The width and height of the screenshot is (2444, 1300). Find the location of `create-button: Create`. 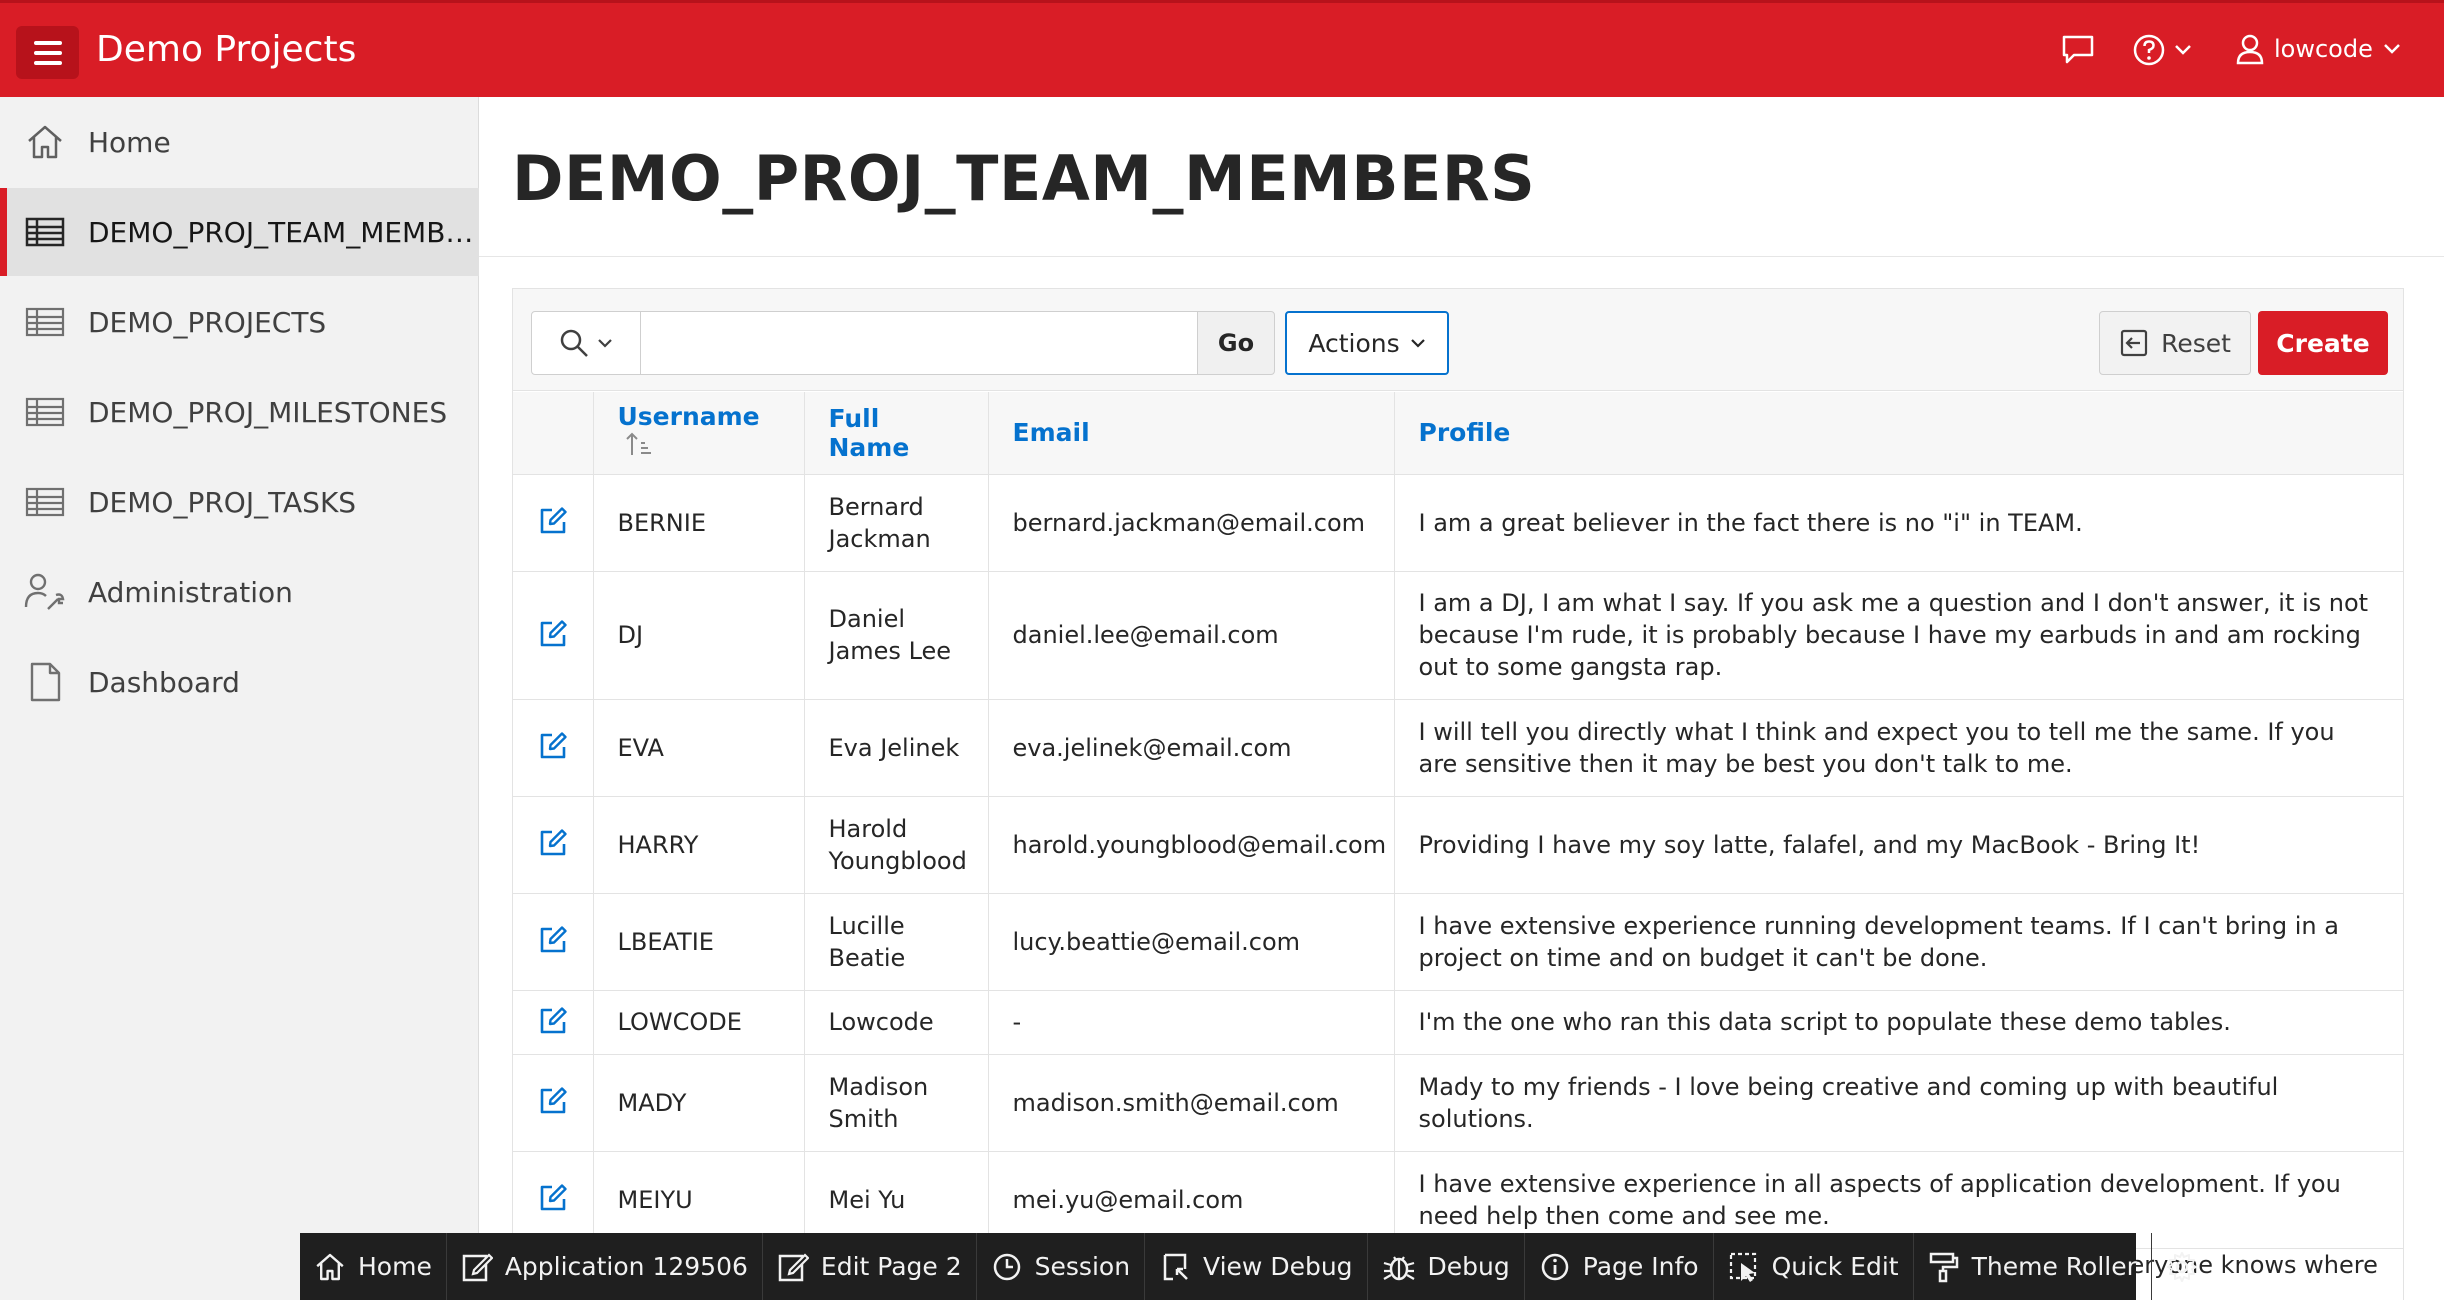

create-button: Create is located at coordinates (2323, 343).